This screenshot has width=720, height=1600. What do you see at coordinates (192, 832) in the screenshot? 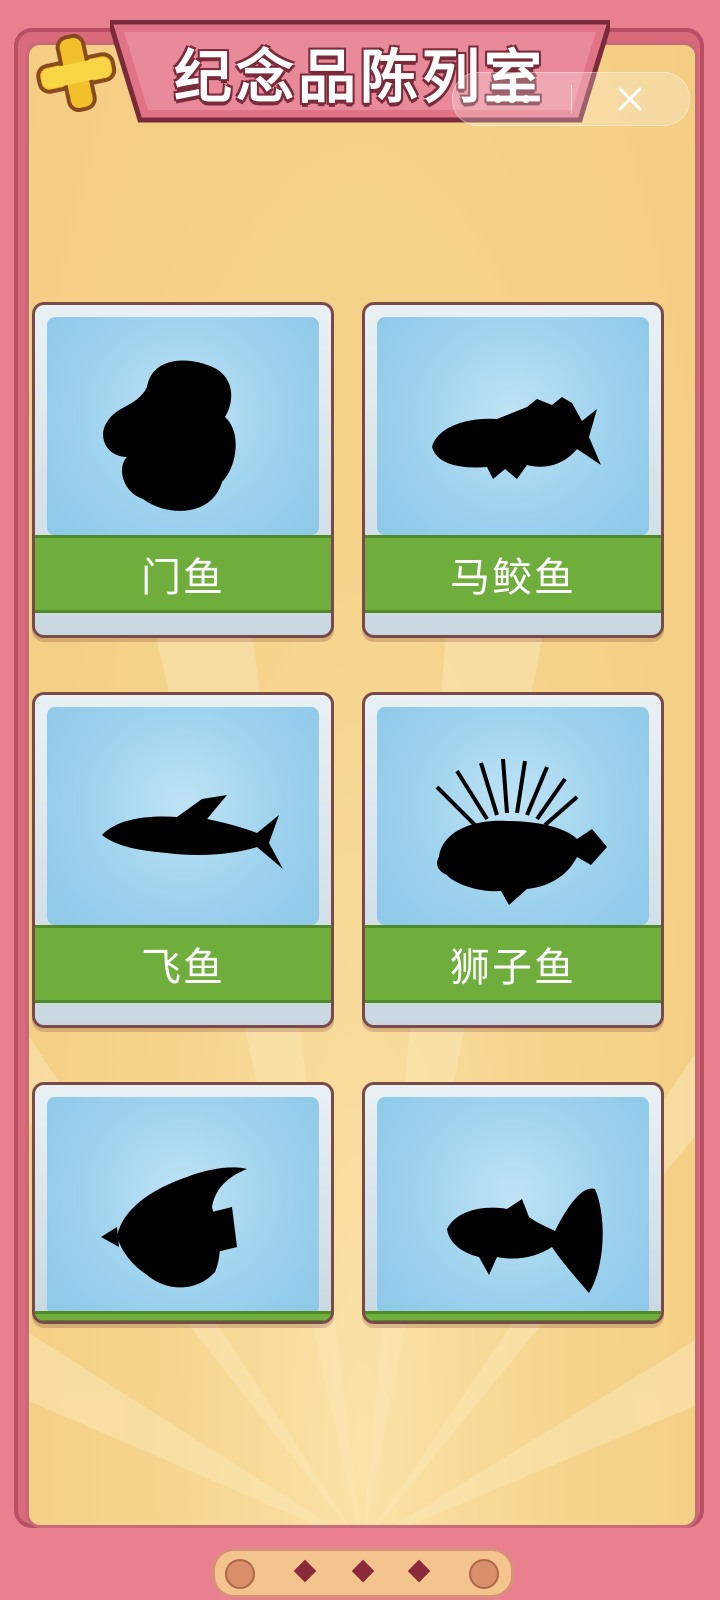
I see `flying-fish-silhouette-icon` at bounding box center [192, 832].